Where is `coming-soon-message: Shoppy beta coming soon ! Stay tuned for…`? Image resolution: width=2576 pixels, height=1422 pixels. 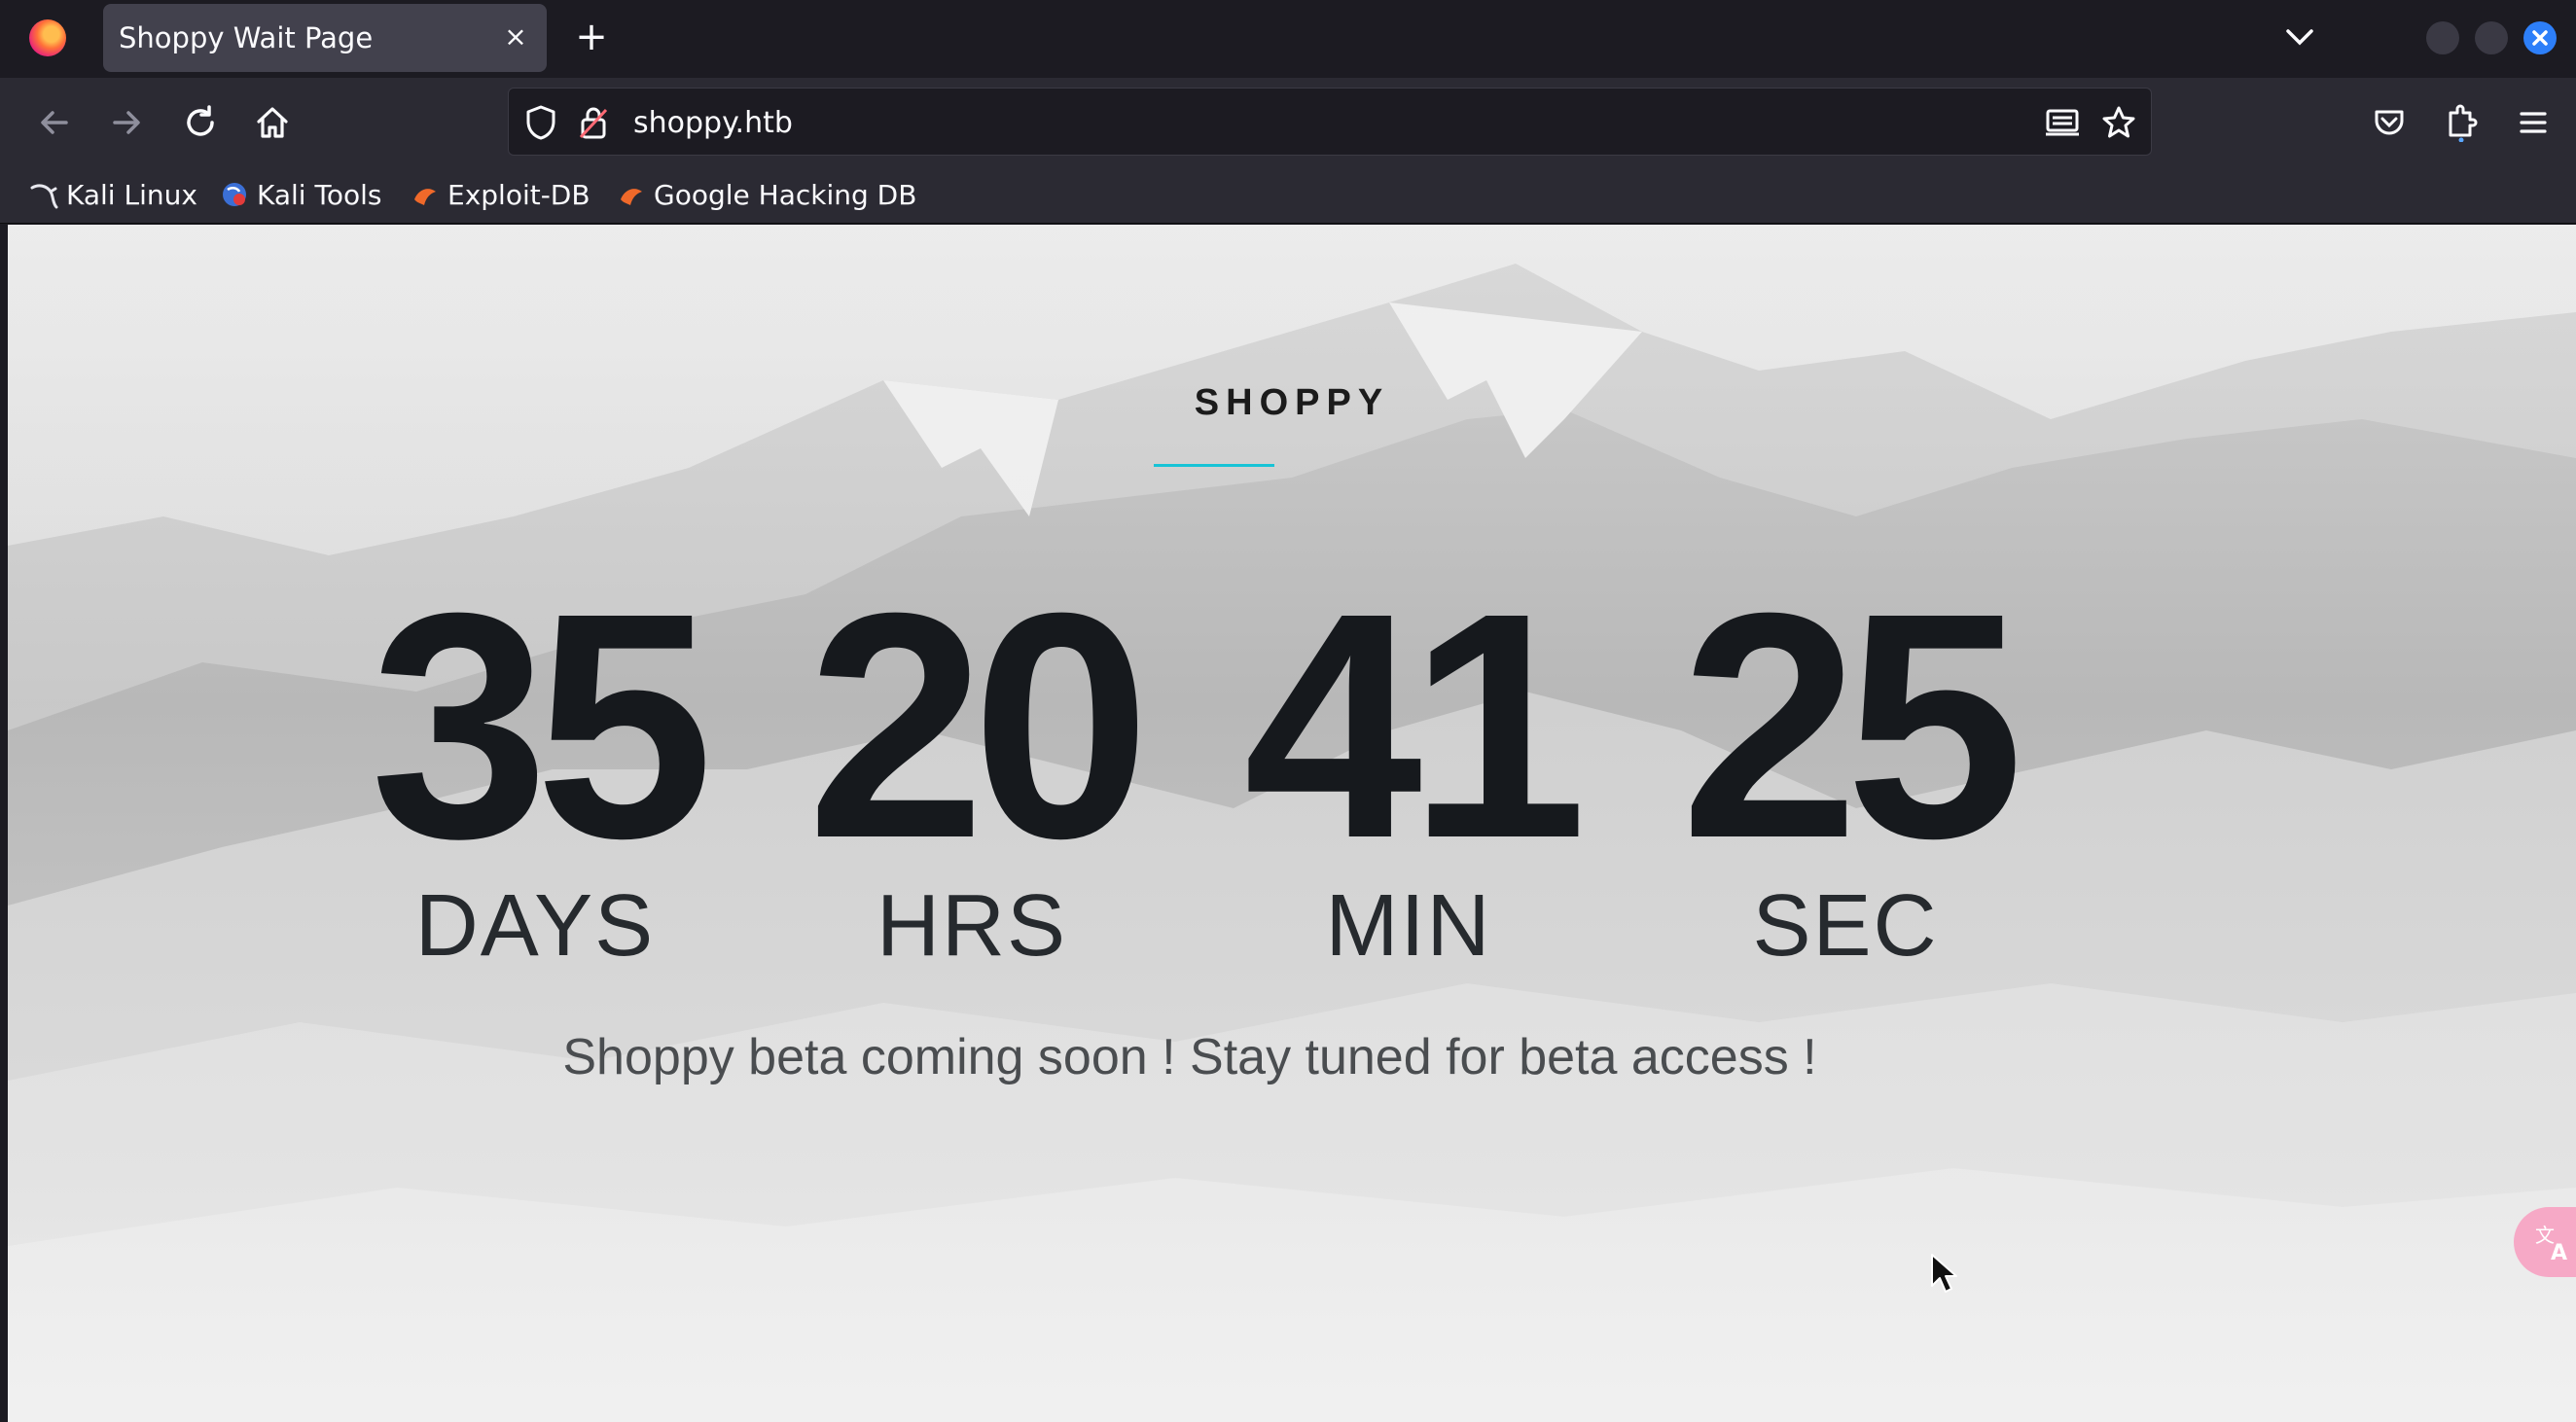 coming-soon-message: Shoppy beta coming soon ! Stay tuned for… is located at coordinates (1189, 1057).